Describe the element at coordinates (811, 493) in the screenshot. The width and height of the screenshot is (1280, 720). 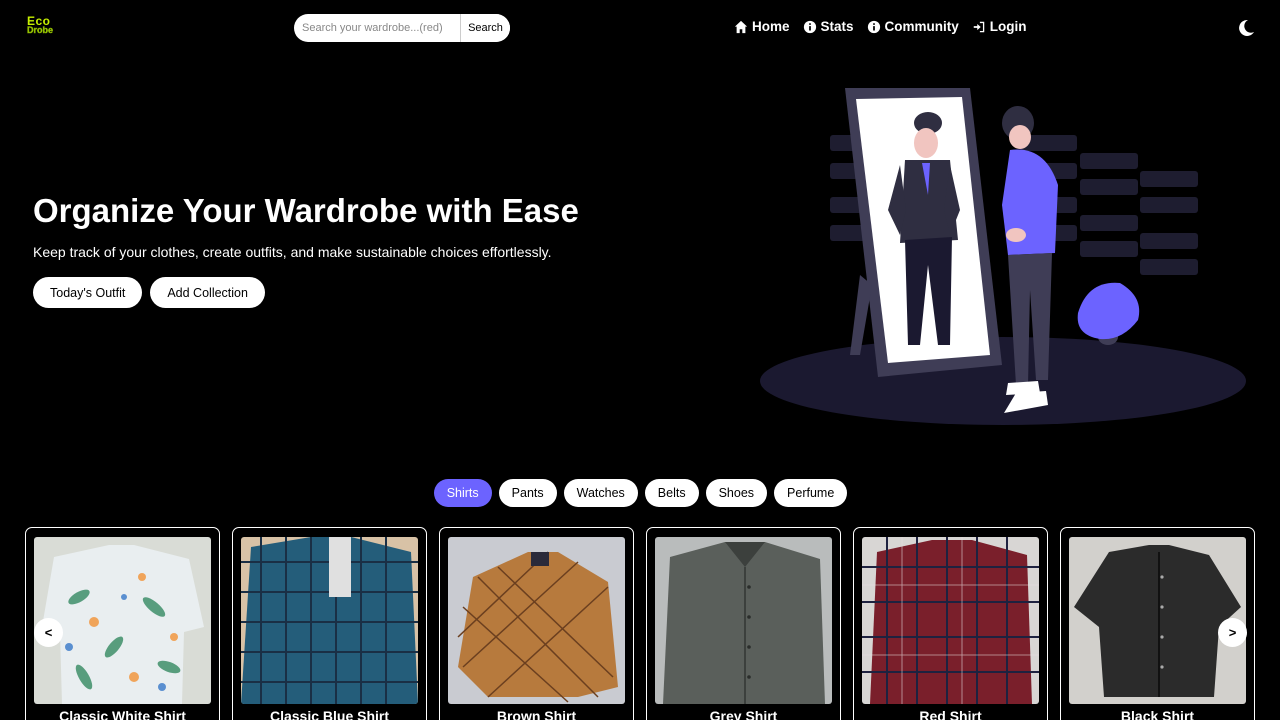
I see `tab-perfume: Perfume` at that location.